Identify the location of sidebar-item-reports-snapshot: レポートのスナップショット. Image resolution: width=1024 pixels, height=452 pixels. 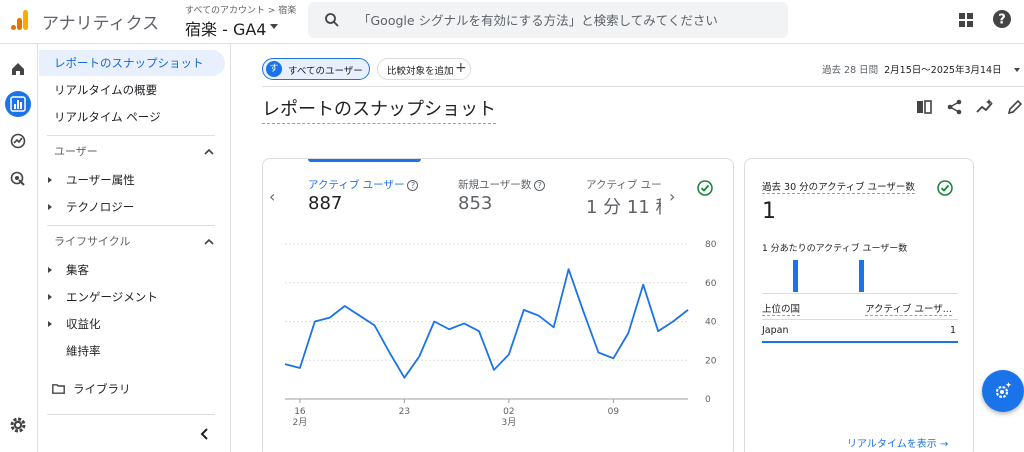
(132, 63).